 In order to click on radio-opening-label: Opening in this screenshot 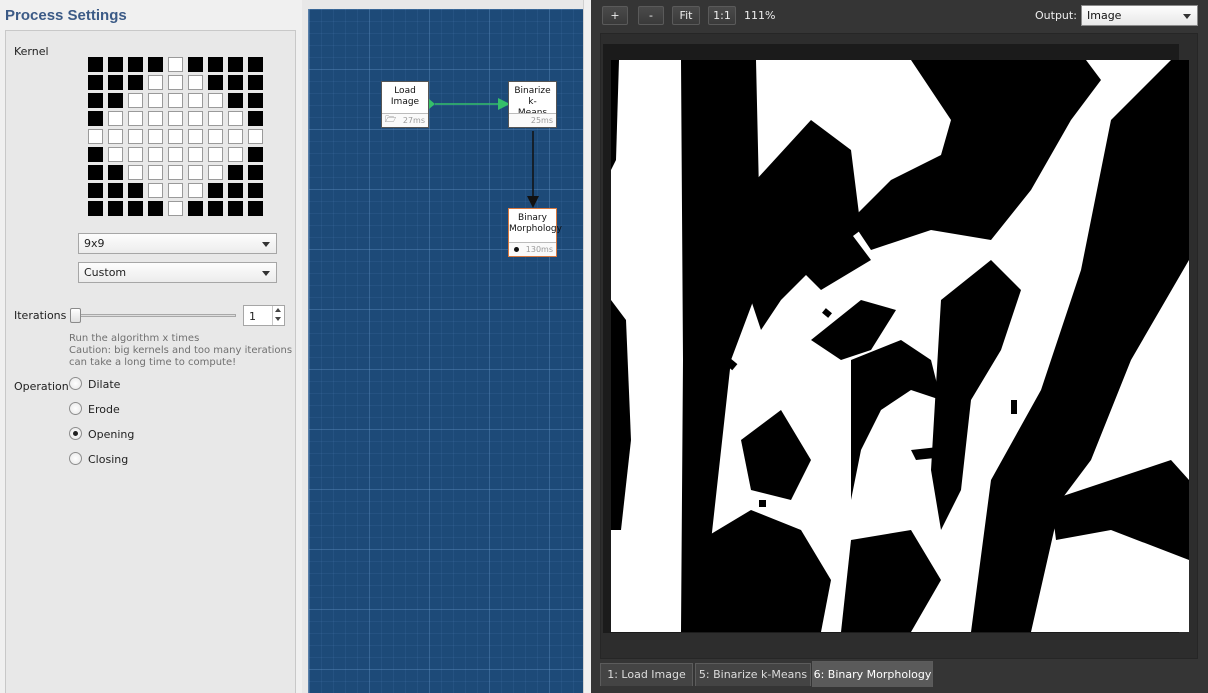, I will do `click(111, 434)`.